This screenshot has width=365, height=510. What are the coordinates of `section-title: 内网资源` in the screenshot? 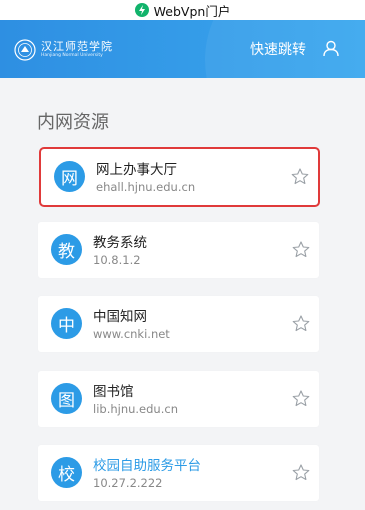 It's located at (73, 122).